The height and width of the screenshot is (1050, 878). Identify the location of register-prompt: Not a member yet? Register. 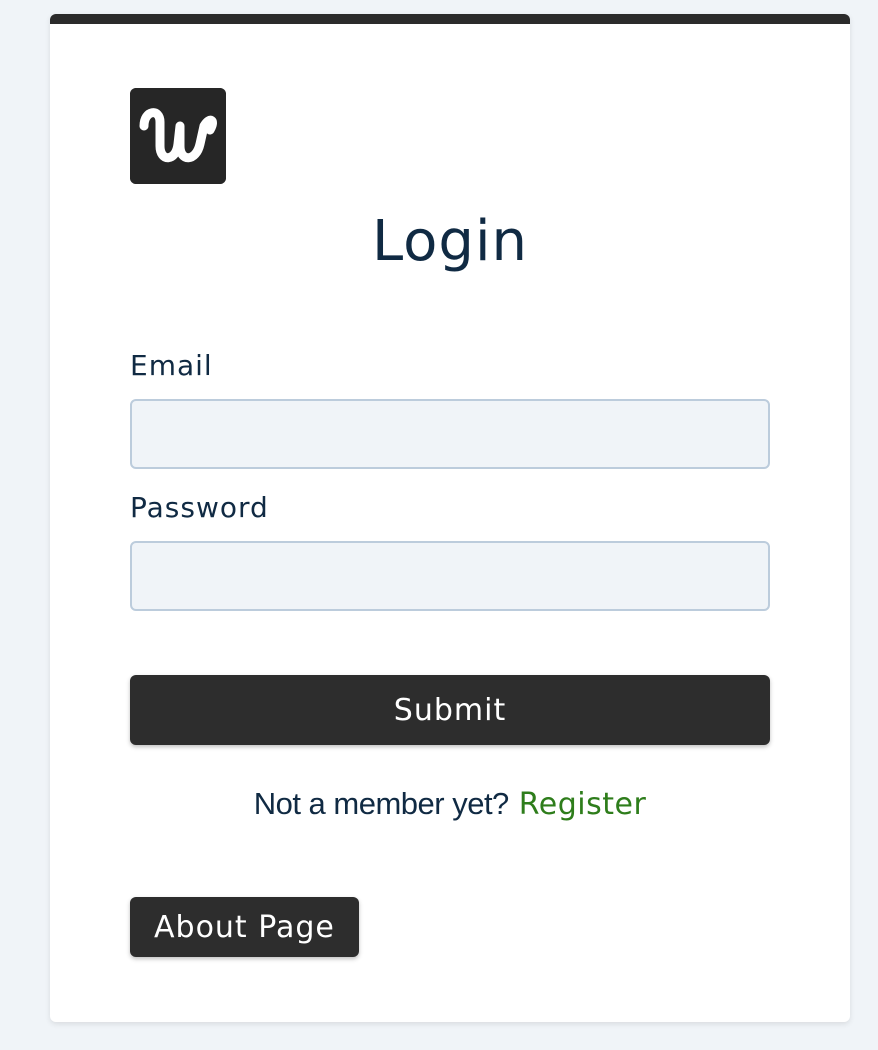
(450, 804).